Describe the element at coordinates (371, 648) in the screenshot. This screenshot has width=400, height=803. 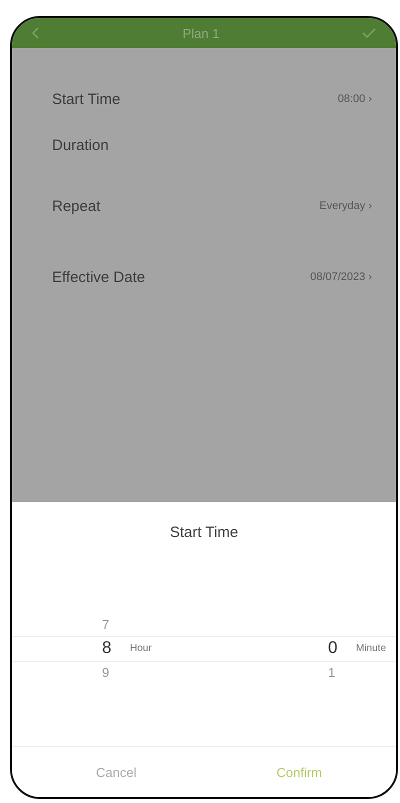
I see `unit-label: Minute` at that location.